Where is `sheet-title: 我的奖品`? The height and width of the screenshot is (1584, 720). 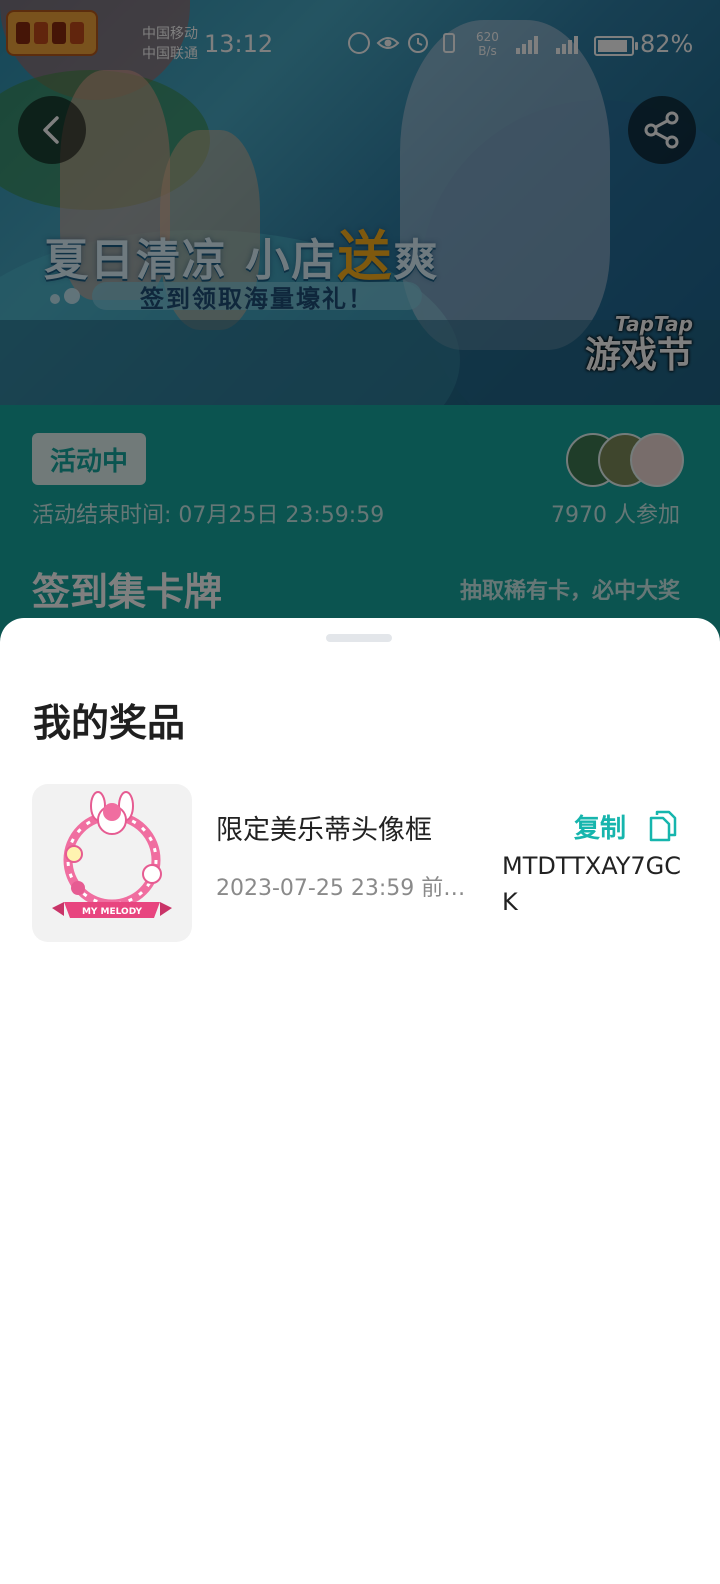
sheet-title: 我的奖品 is located at coordinates (109, 723).